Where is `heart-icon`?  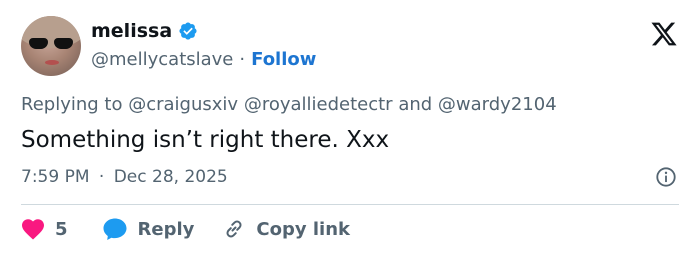
heart-icon is located at coordinates (33, 229).